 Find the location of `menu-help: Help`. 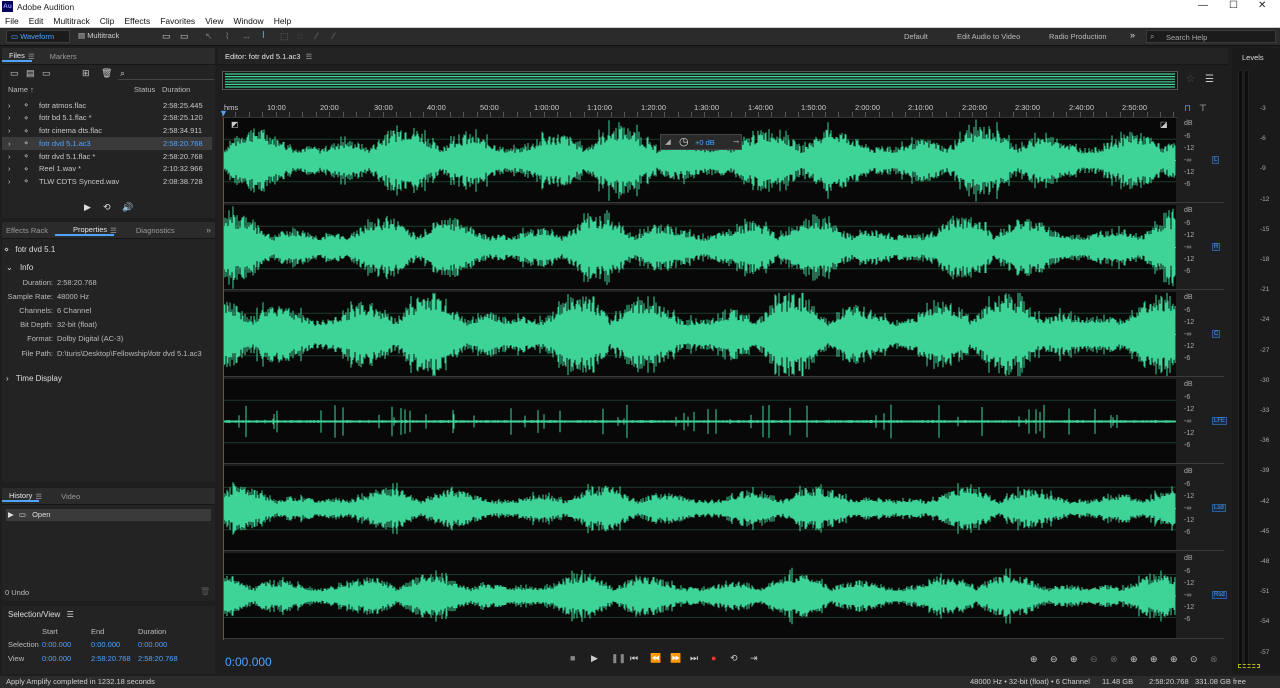

menu-help: Help is located at coordinates (282, 21).